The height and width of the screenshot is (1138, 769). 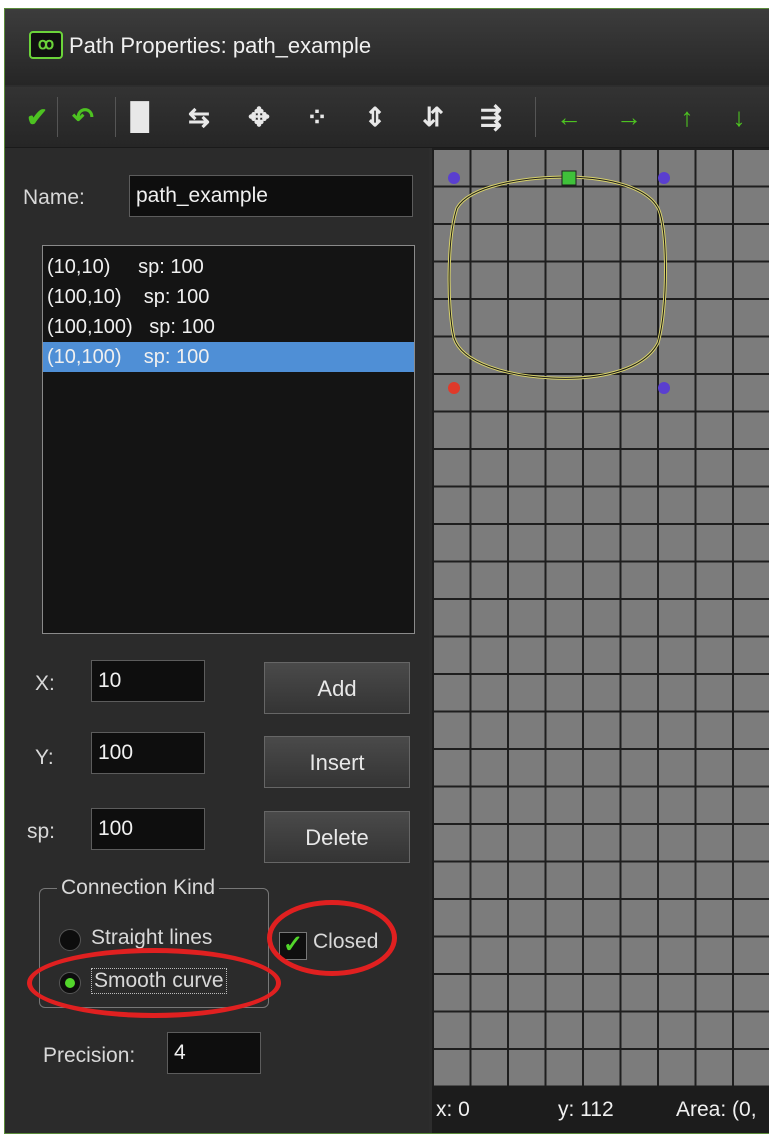 I want to click on straight-lines-label: Straight lines, so click(x=151, y=938).